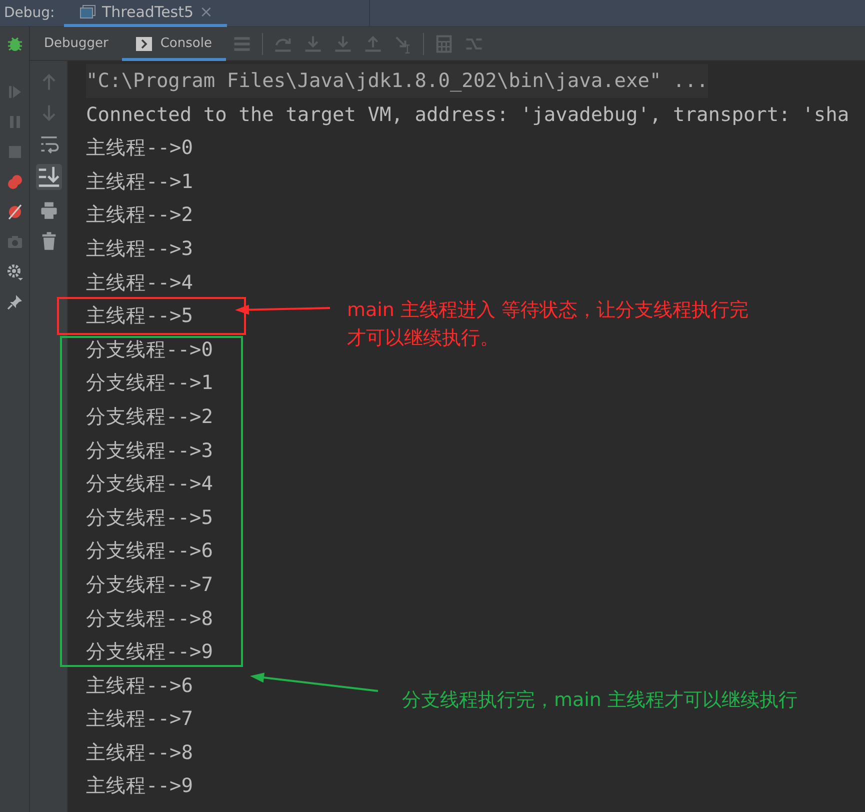 The image size is (865, 812). Describe the element at coordinates (49, 177) in the screenshot. I see `scroll-to-end-icon` at that location.